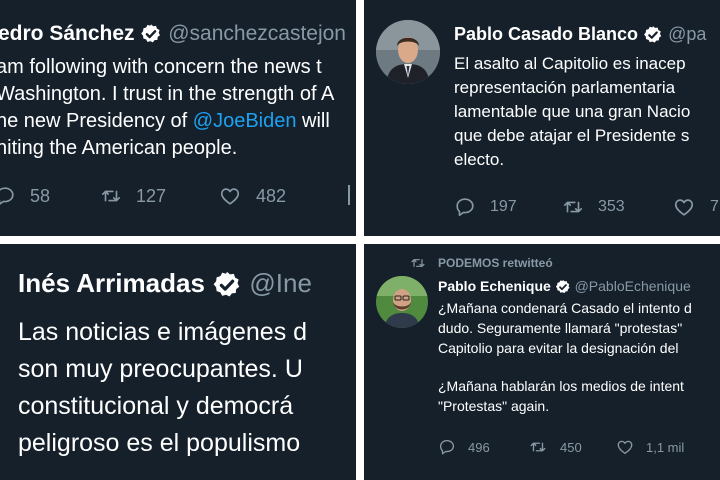  What do you see at coordinates (494, 286) in the screenshot?
I see `author-name: Pablo Echenique` at bounding box center [494, 286].